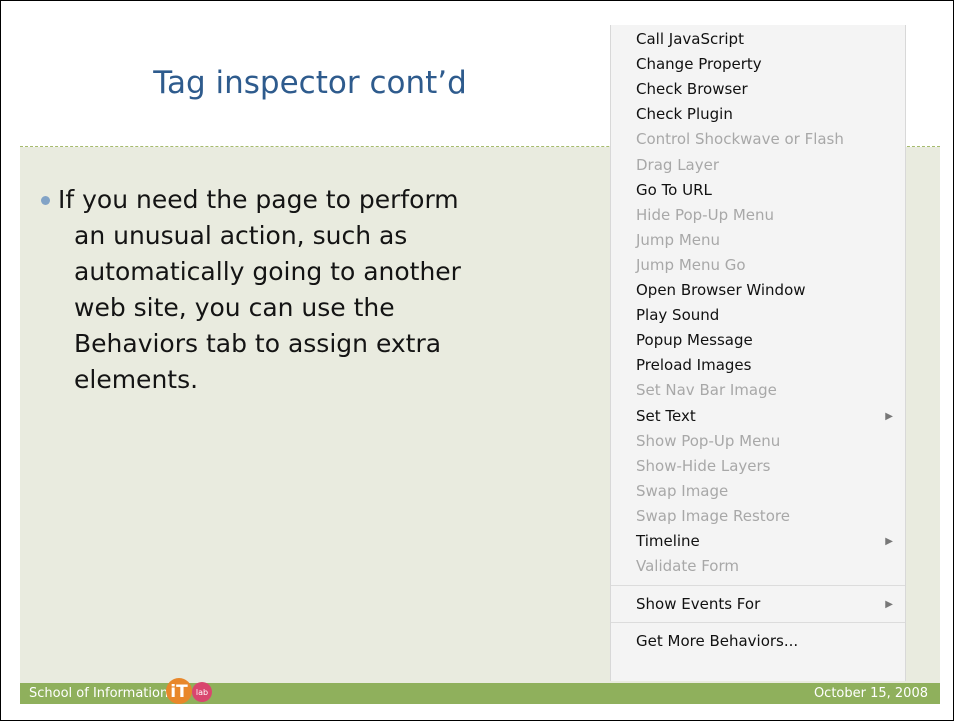 This screenshot has height=721, width=954. Describe the element at coordinates (258, 199) in the screenshot. I see `bullet-line: If you need the page to perform` at that location.